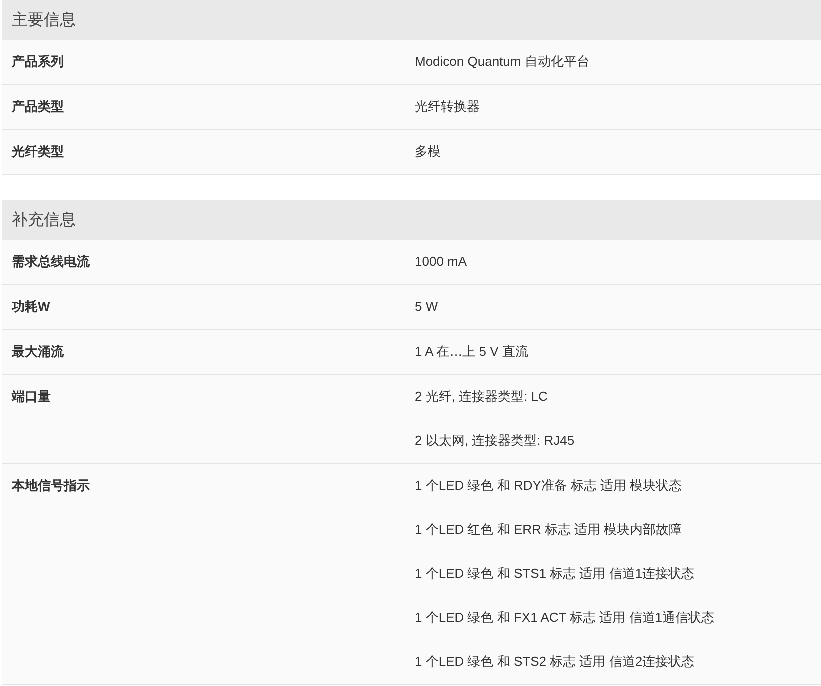  What do you see at coordinates (447, 107) in the screenshot?
I see `spec-value: 光纤转换器` at bounding box center [447, 107].